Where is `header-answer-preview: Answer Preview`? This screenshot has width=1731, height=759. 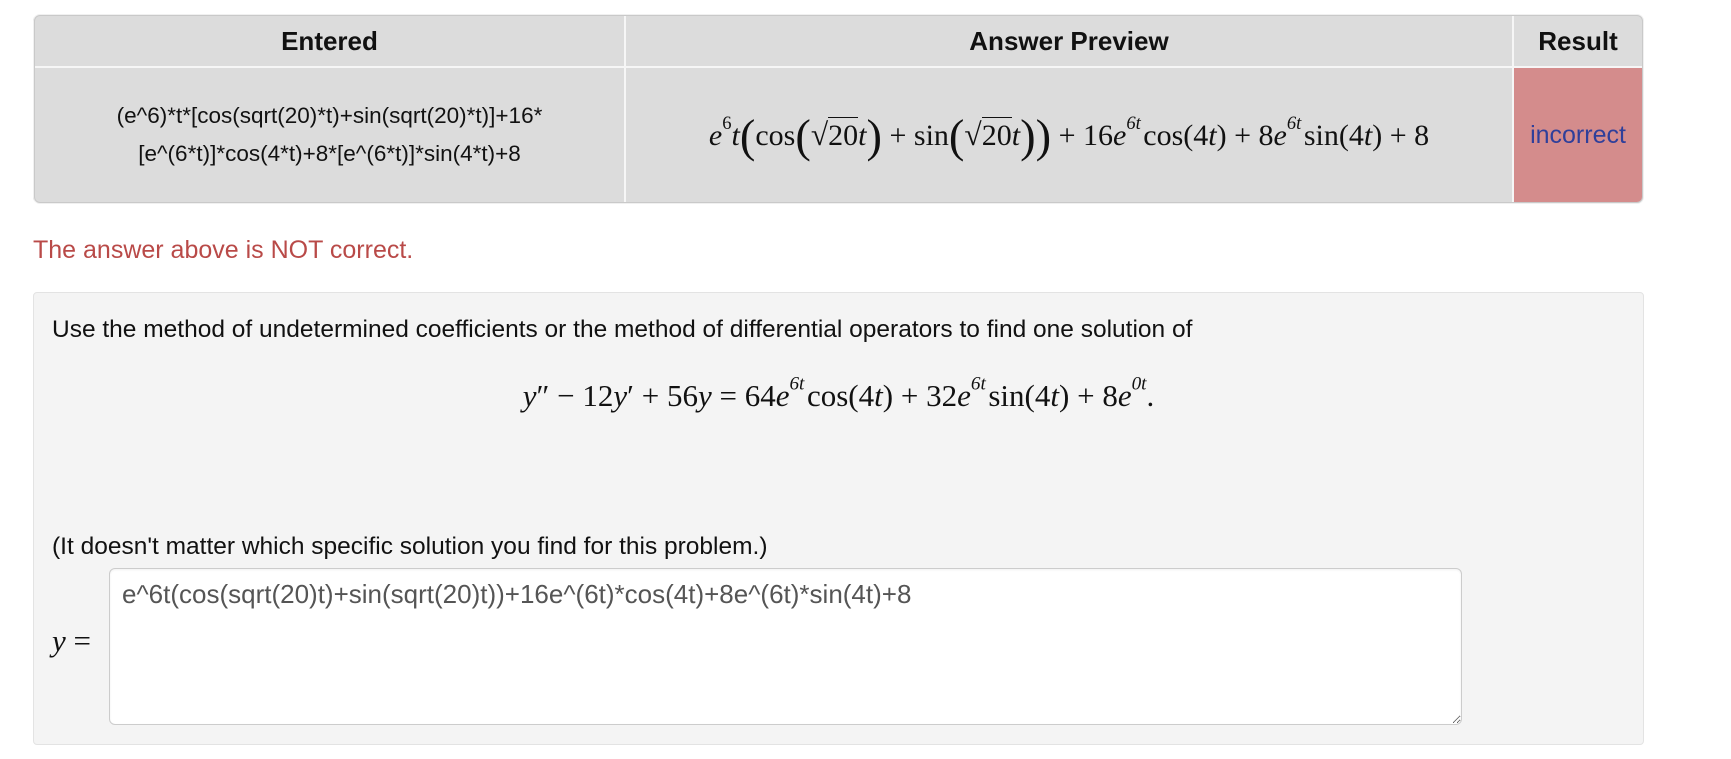 header-answer-preview: Answer Preview is located at coordinates (1070, 42).